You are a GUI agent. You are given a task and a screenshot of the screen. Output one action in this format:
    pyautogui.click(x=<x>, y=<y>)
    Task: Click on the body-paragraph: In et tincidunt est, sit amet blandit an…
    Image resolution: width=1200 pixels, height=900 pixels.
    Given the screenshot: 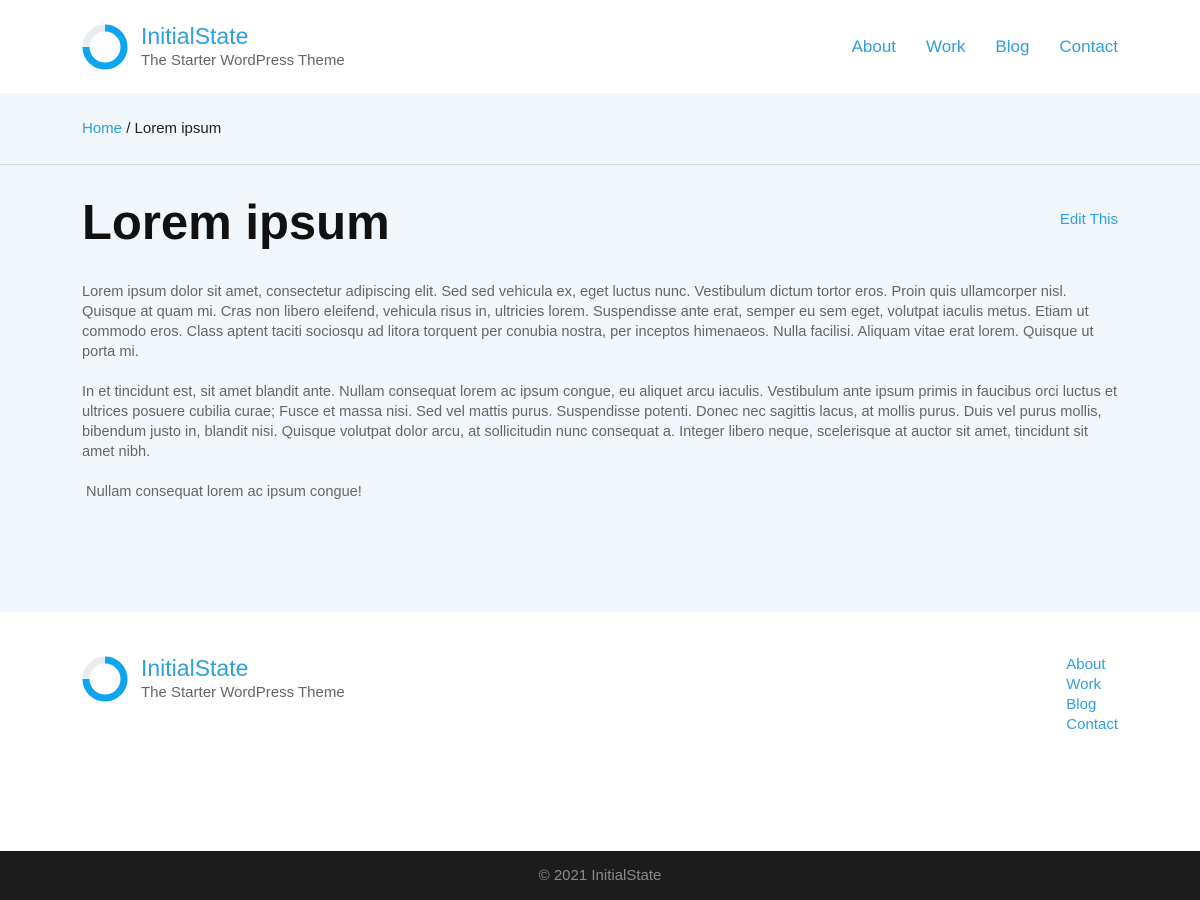 What is the action you would take?
    pyautogui.click(x=600, y=422)
    